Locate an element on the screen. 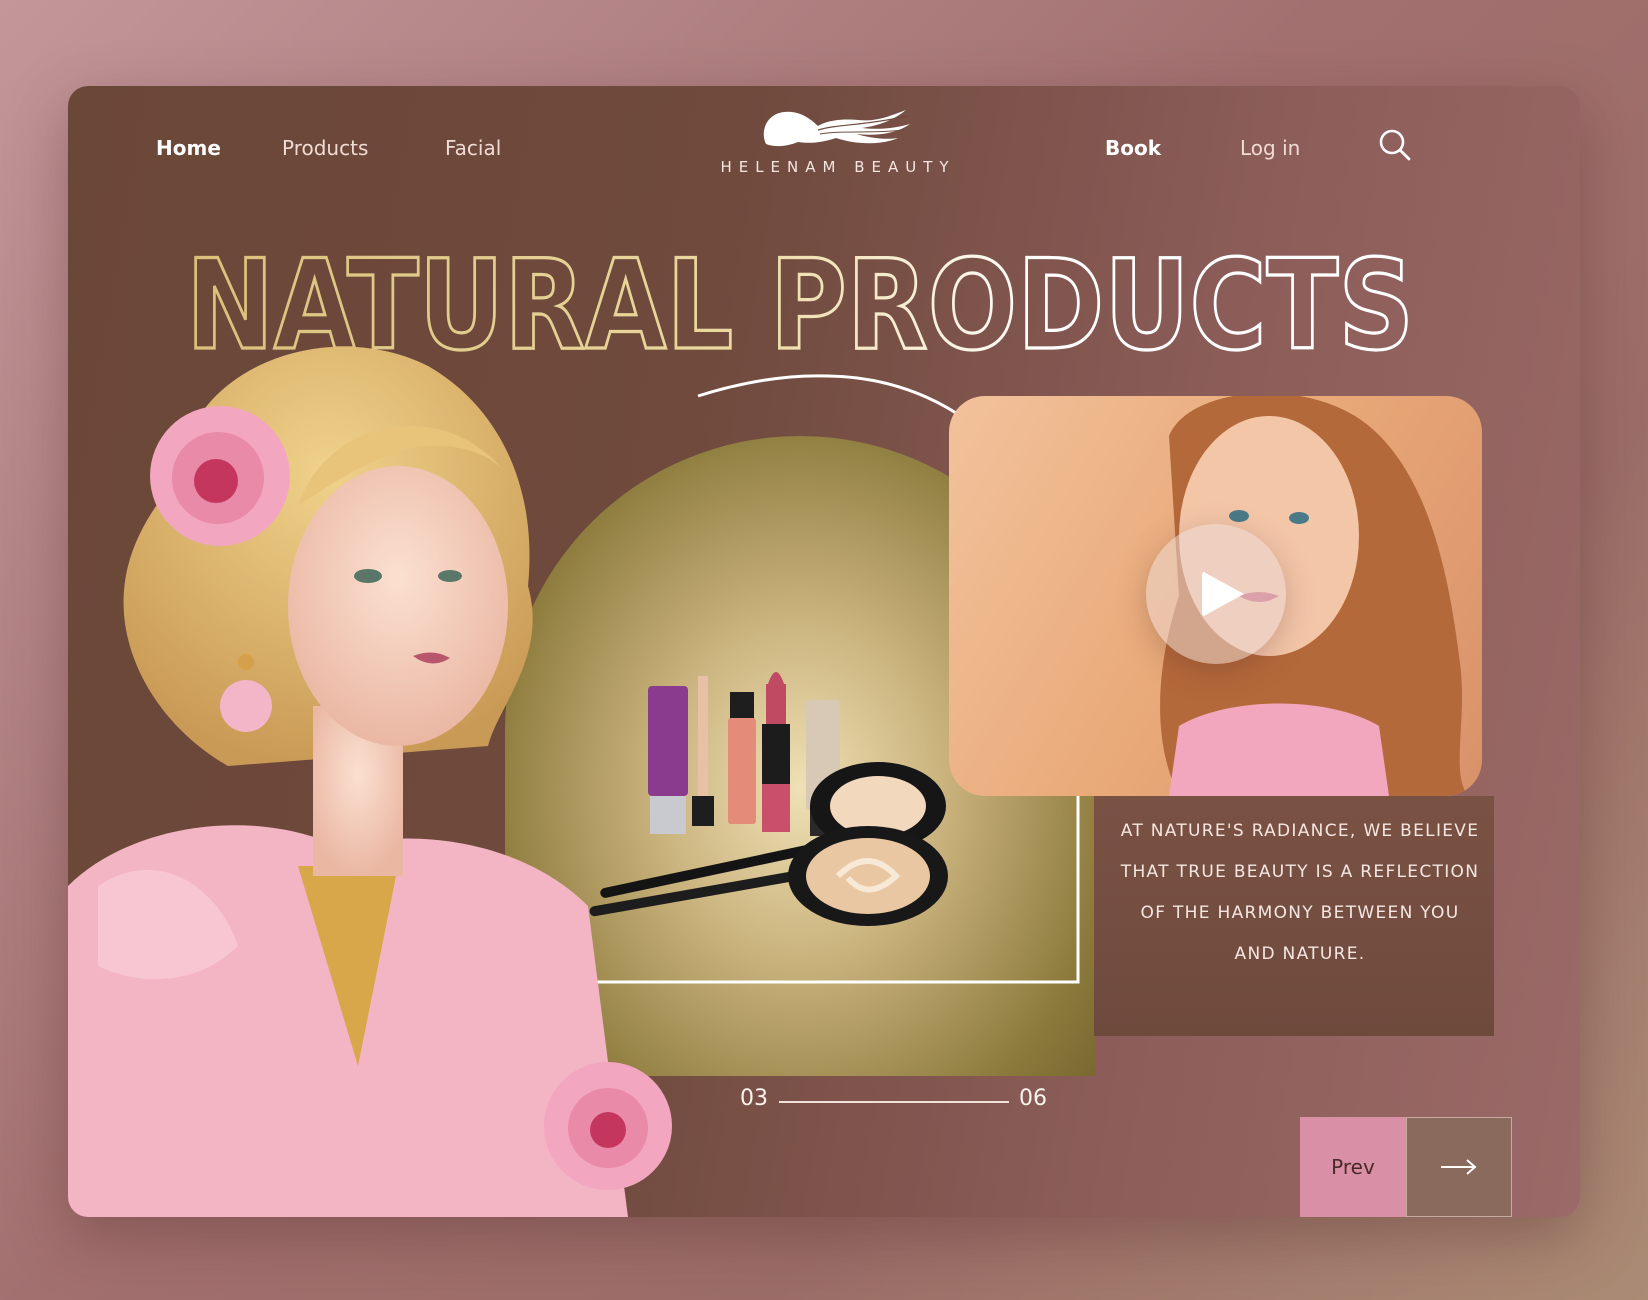 The width and height of the screenshot is (1648, 1300). prev-label: Prev is located at coordinates (1353, 1167).